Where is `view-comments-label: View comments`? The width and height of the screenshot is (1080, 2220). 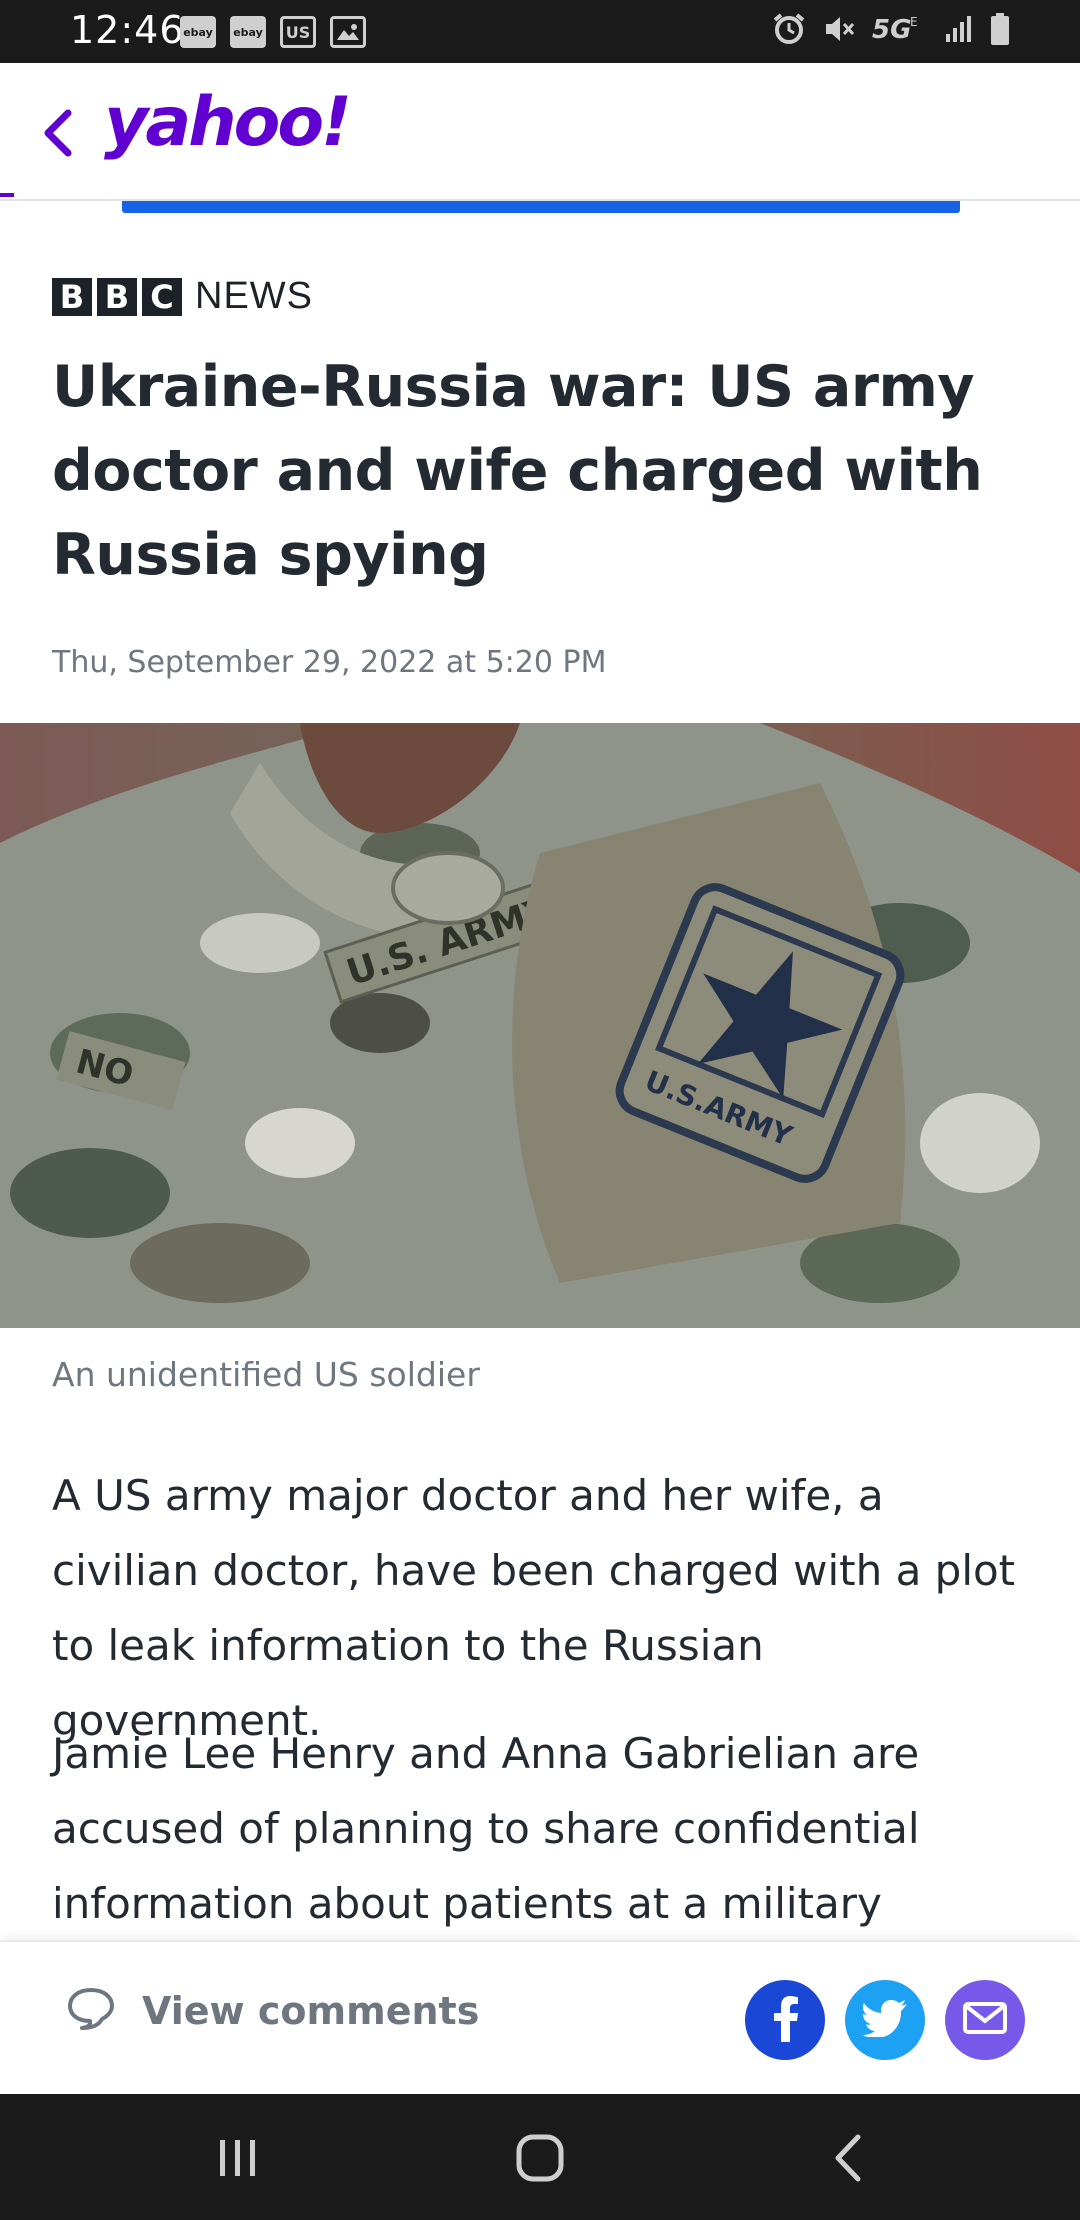
view-comments-label: View comments is located at coordinates (311, 2010).